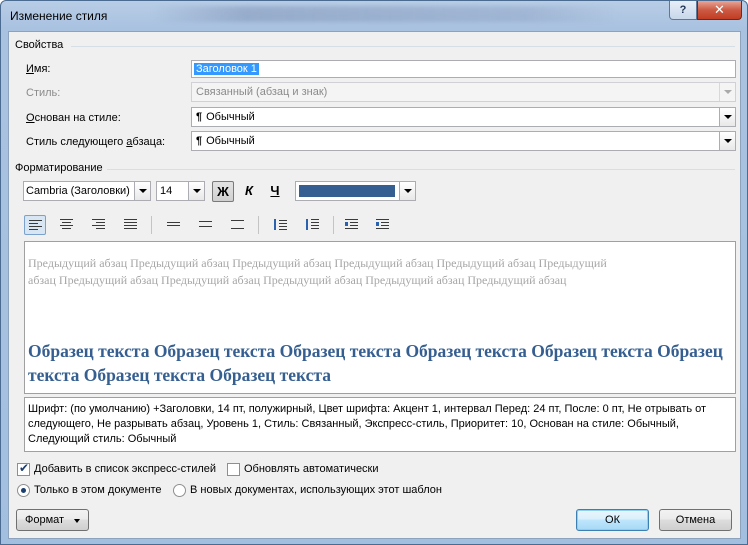 The image size is (748, 545). I want to click on name-input: Заголовок 1, so click(463, 69).